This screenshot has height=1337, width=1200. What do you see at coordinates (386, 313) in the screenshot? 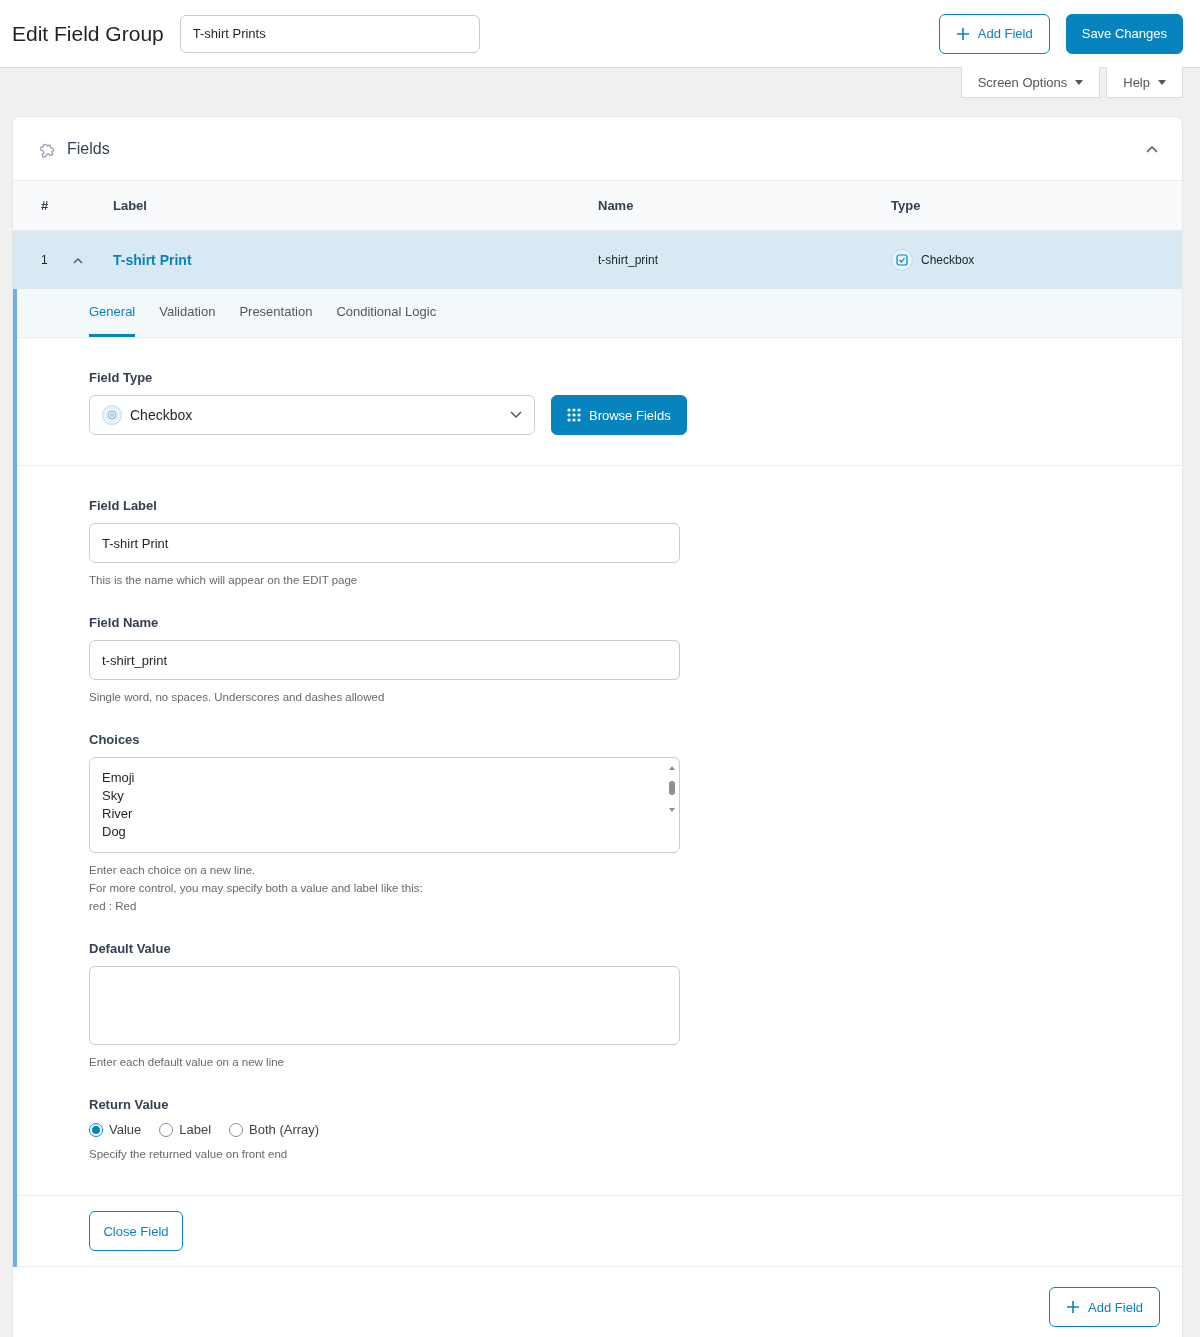
I see `settings-tab: Conditional Logic` at bounding box center [386, 313].